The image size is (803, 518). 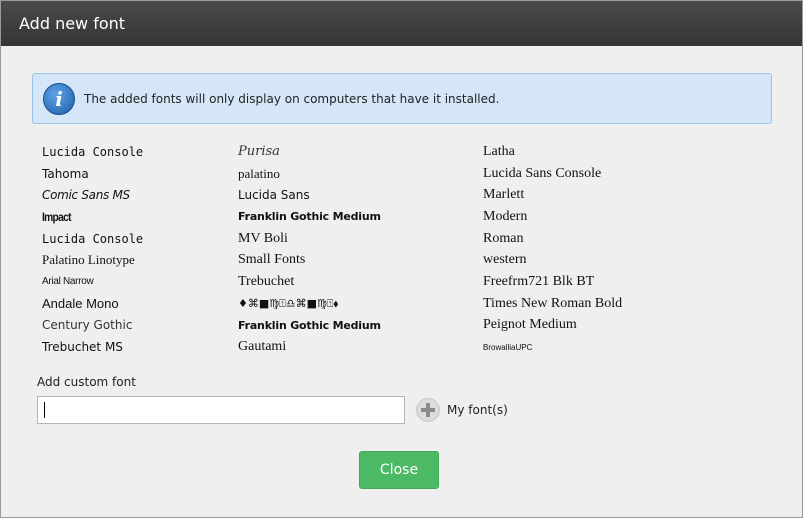 What do you see at coordinates (477, 410) in the screenshot?
I see `my-fonts-link: My font(s)` at bounding box center [477, 410].